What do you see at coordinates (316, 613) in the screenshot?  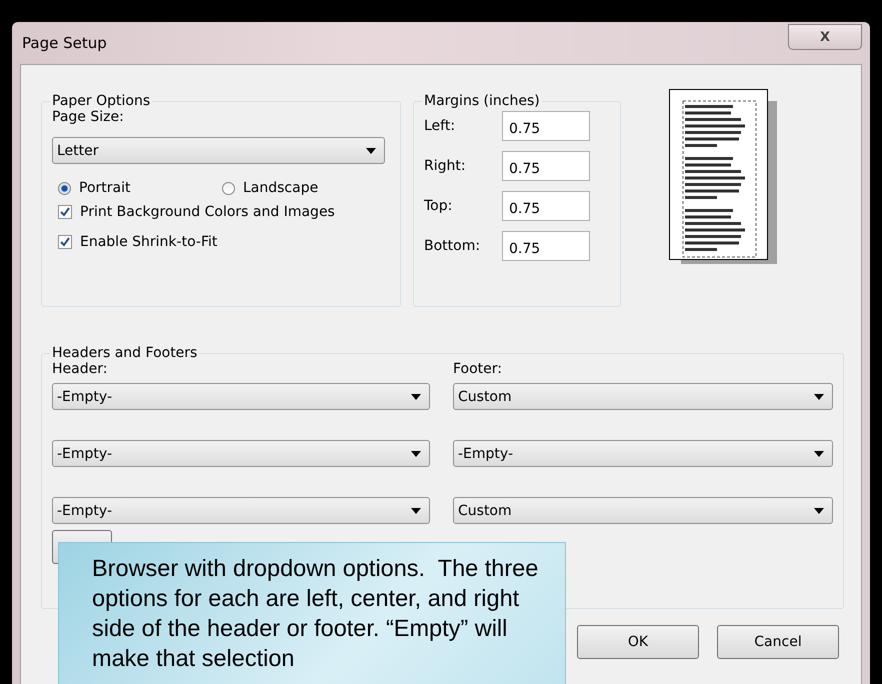 I see `callout-text: Browser with dropdown options. The three options for each are left, center, and right side of the header or footer. “Empty” will make that selection` at bounding box center [316, 613].